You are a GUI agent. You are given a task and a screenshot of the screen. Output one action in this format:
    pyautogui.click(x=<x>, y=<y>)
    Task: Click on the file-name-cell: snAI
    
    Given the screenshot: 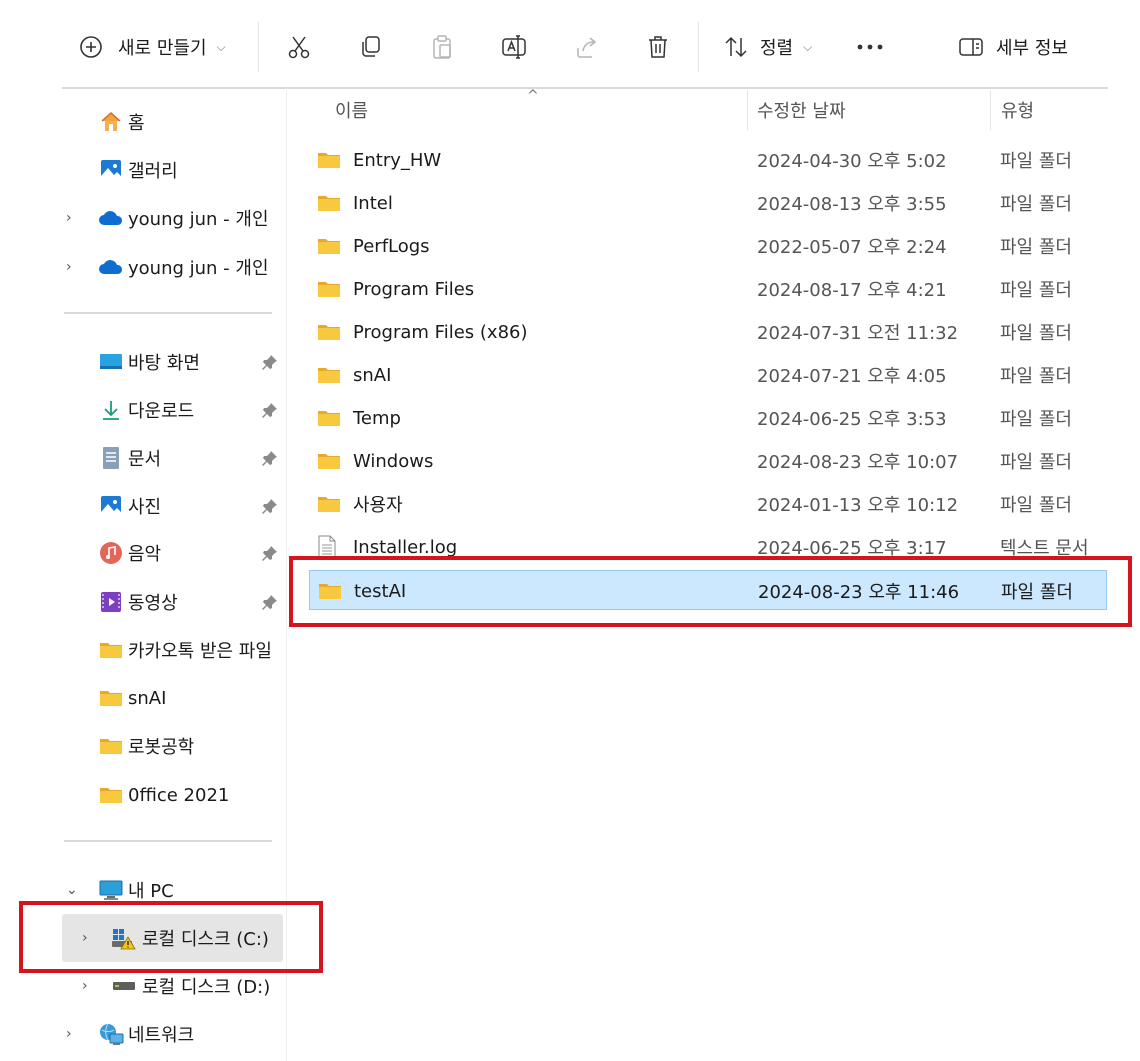 What is the action you would take?
    pyautogui.click(x=354, y=375)
    